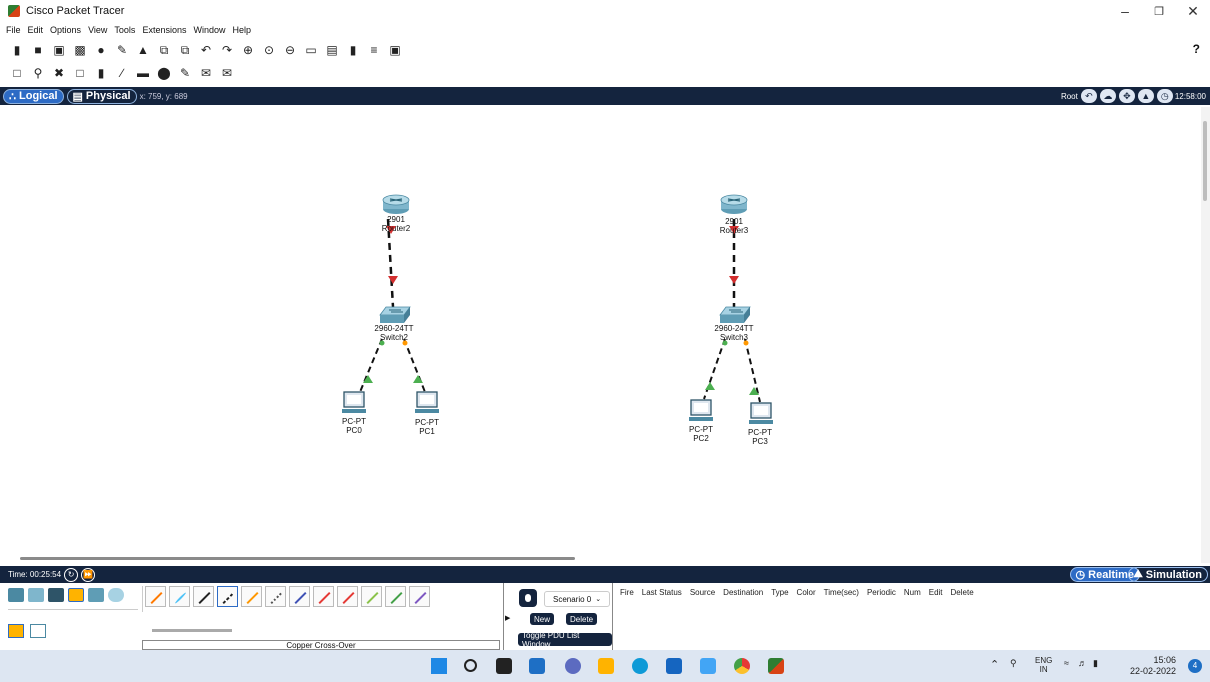 Image resolution: width=1210 pixels, height=682 pixels. What do you see at coordinates (56, 595) in the screenshot?
I see `components-icon` at bounding box center [56, 595].